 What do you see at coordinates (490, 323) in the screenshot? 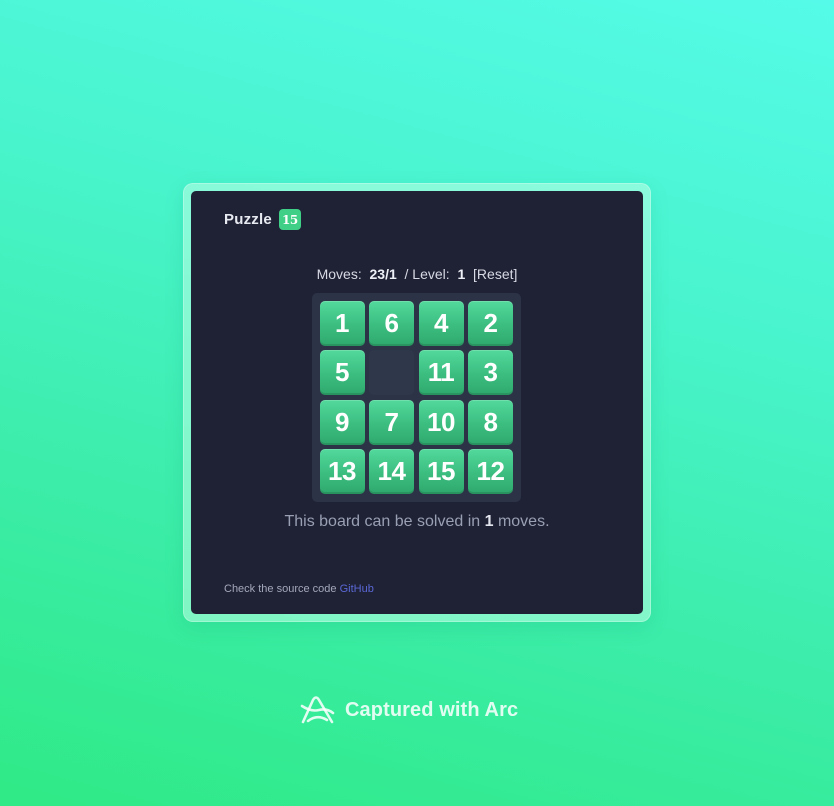
I see `puzzle-tile: 2` at bounding box center [490, 323].